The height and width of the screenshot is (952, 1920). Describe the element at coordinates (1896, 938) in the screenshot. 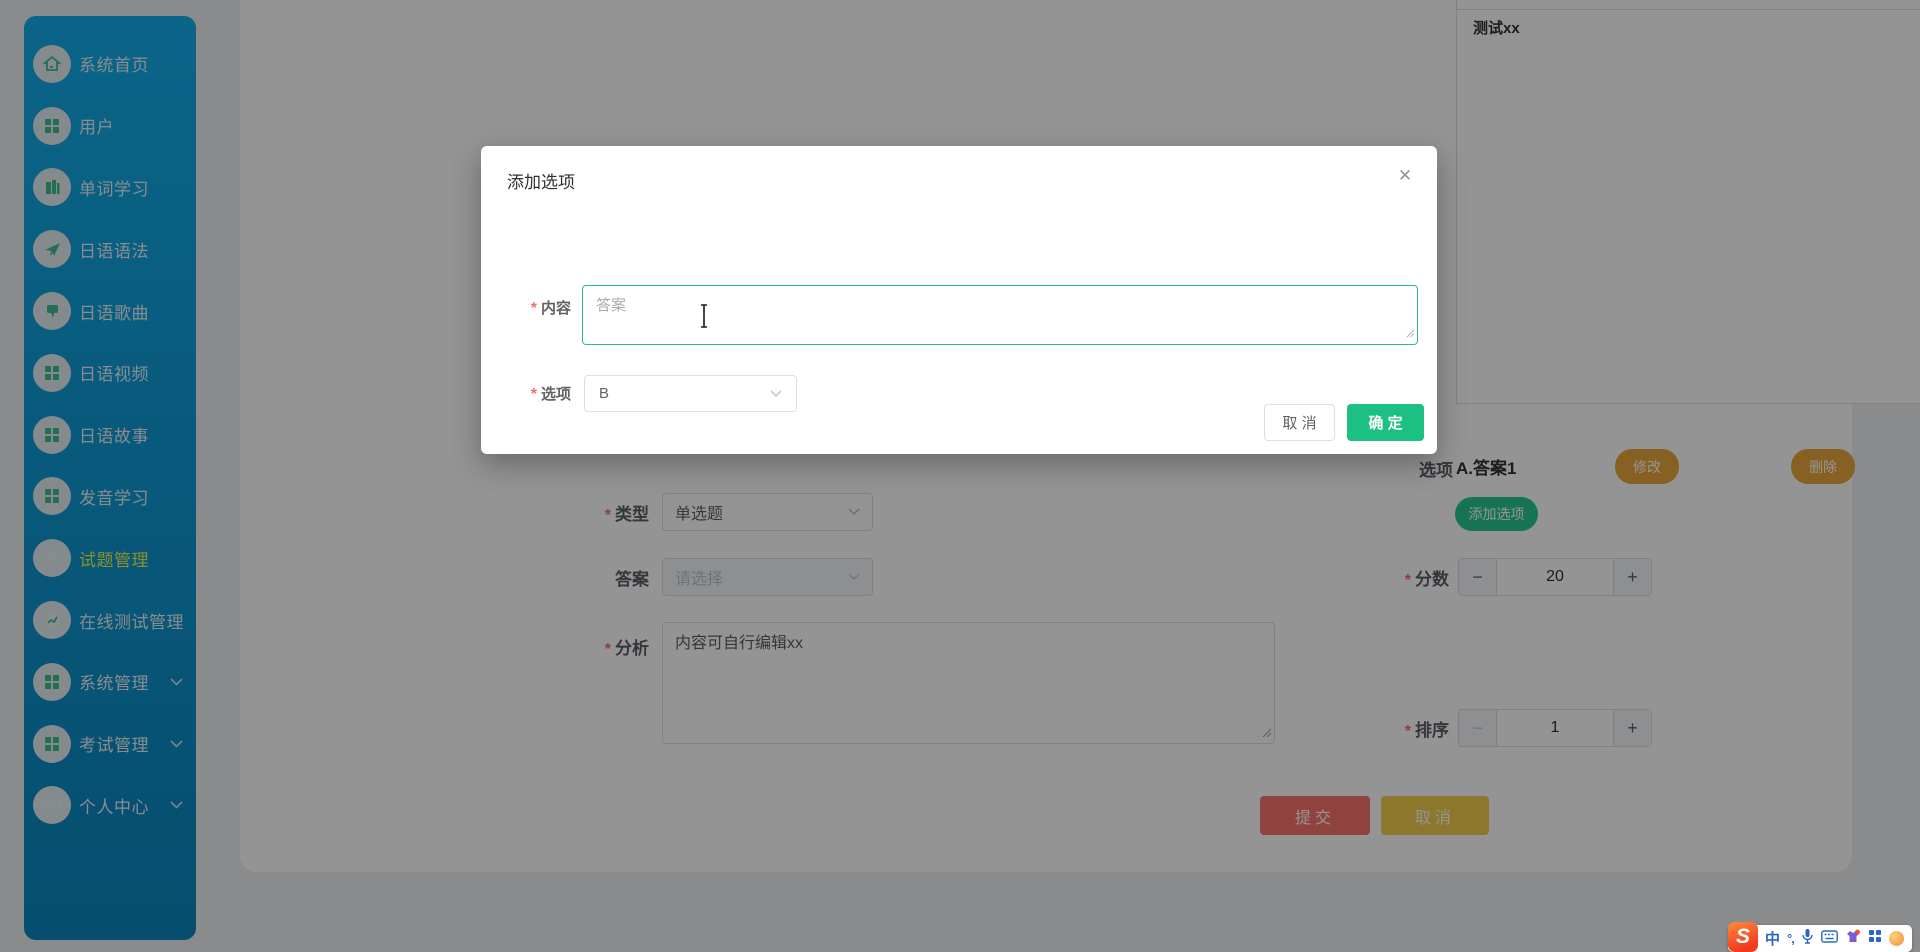

I see `emoji-icon` at that location.